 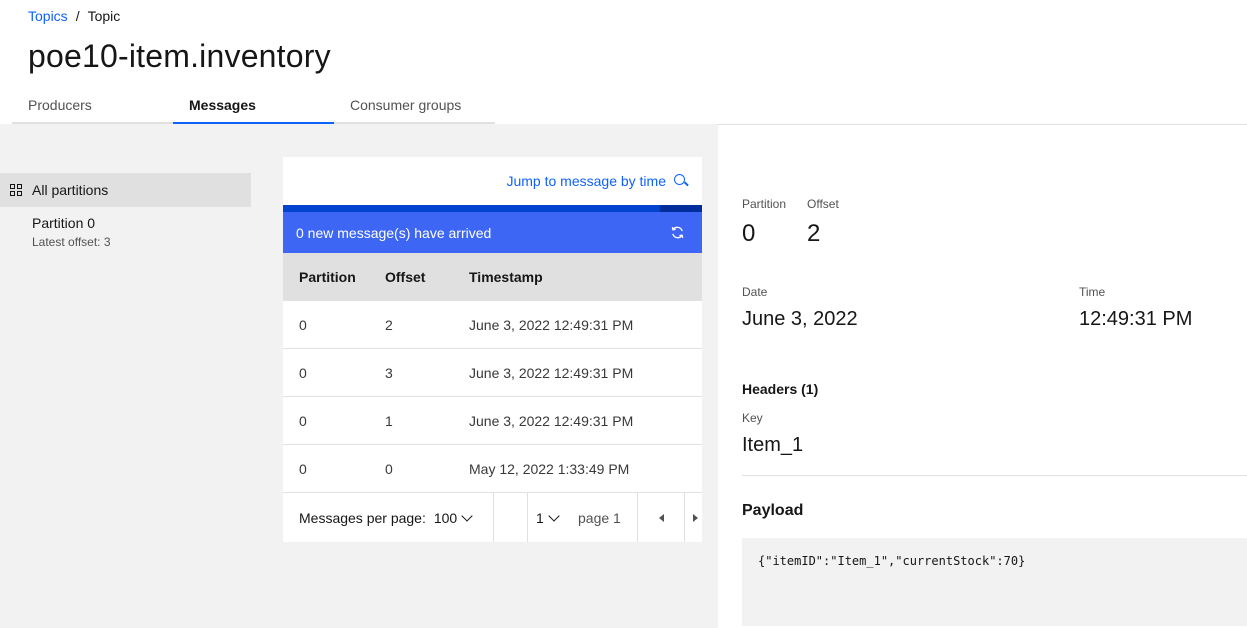 I want to click on next-page-button, so click(x=693, y=517).